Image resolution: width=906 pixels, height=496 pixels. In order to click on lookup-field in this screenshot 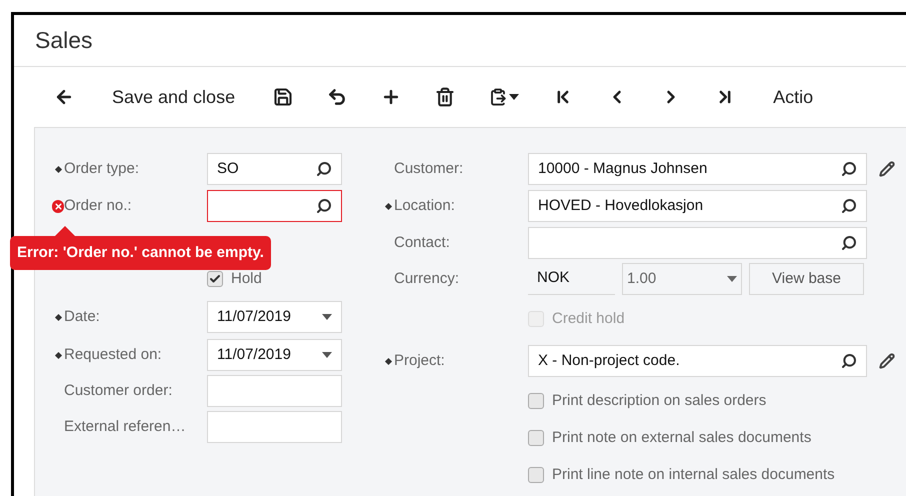, I will do `click(274, 206)`.